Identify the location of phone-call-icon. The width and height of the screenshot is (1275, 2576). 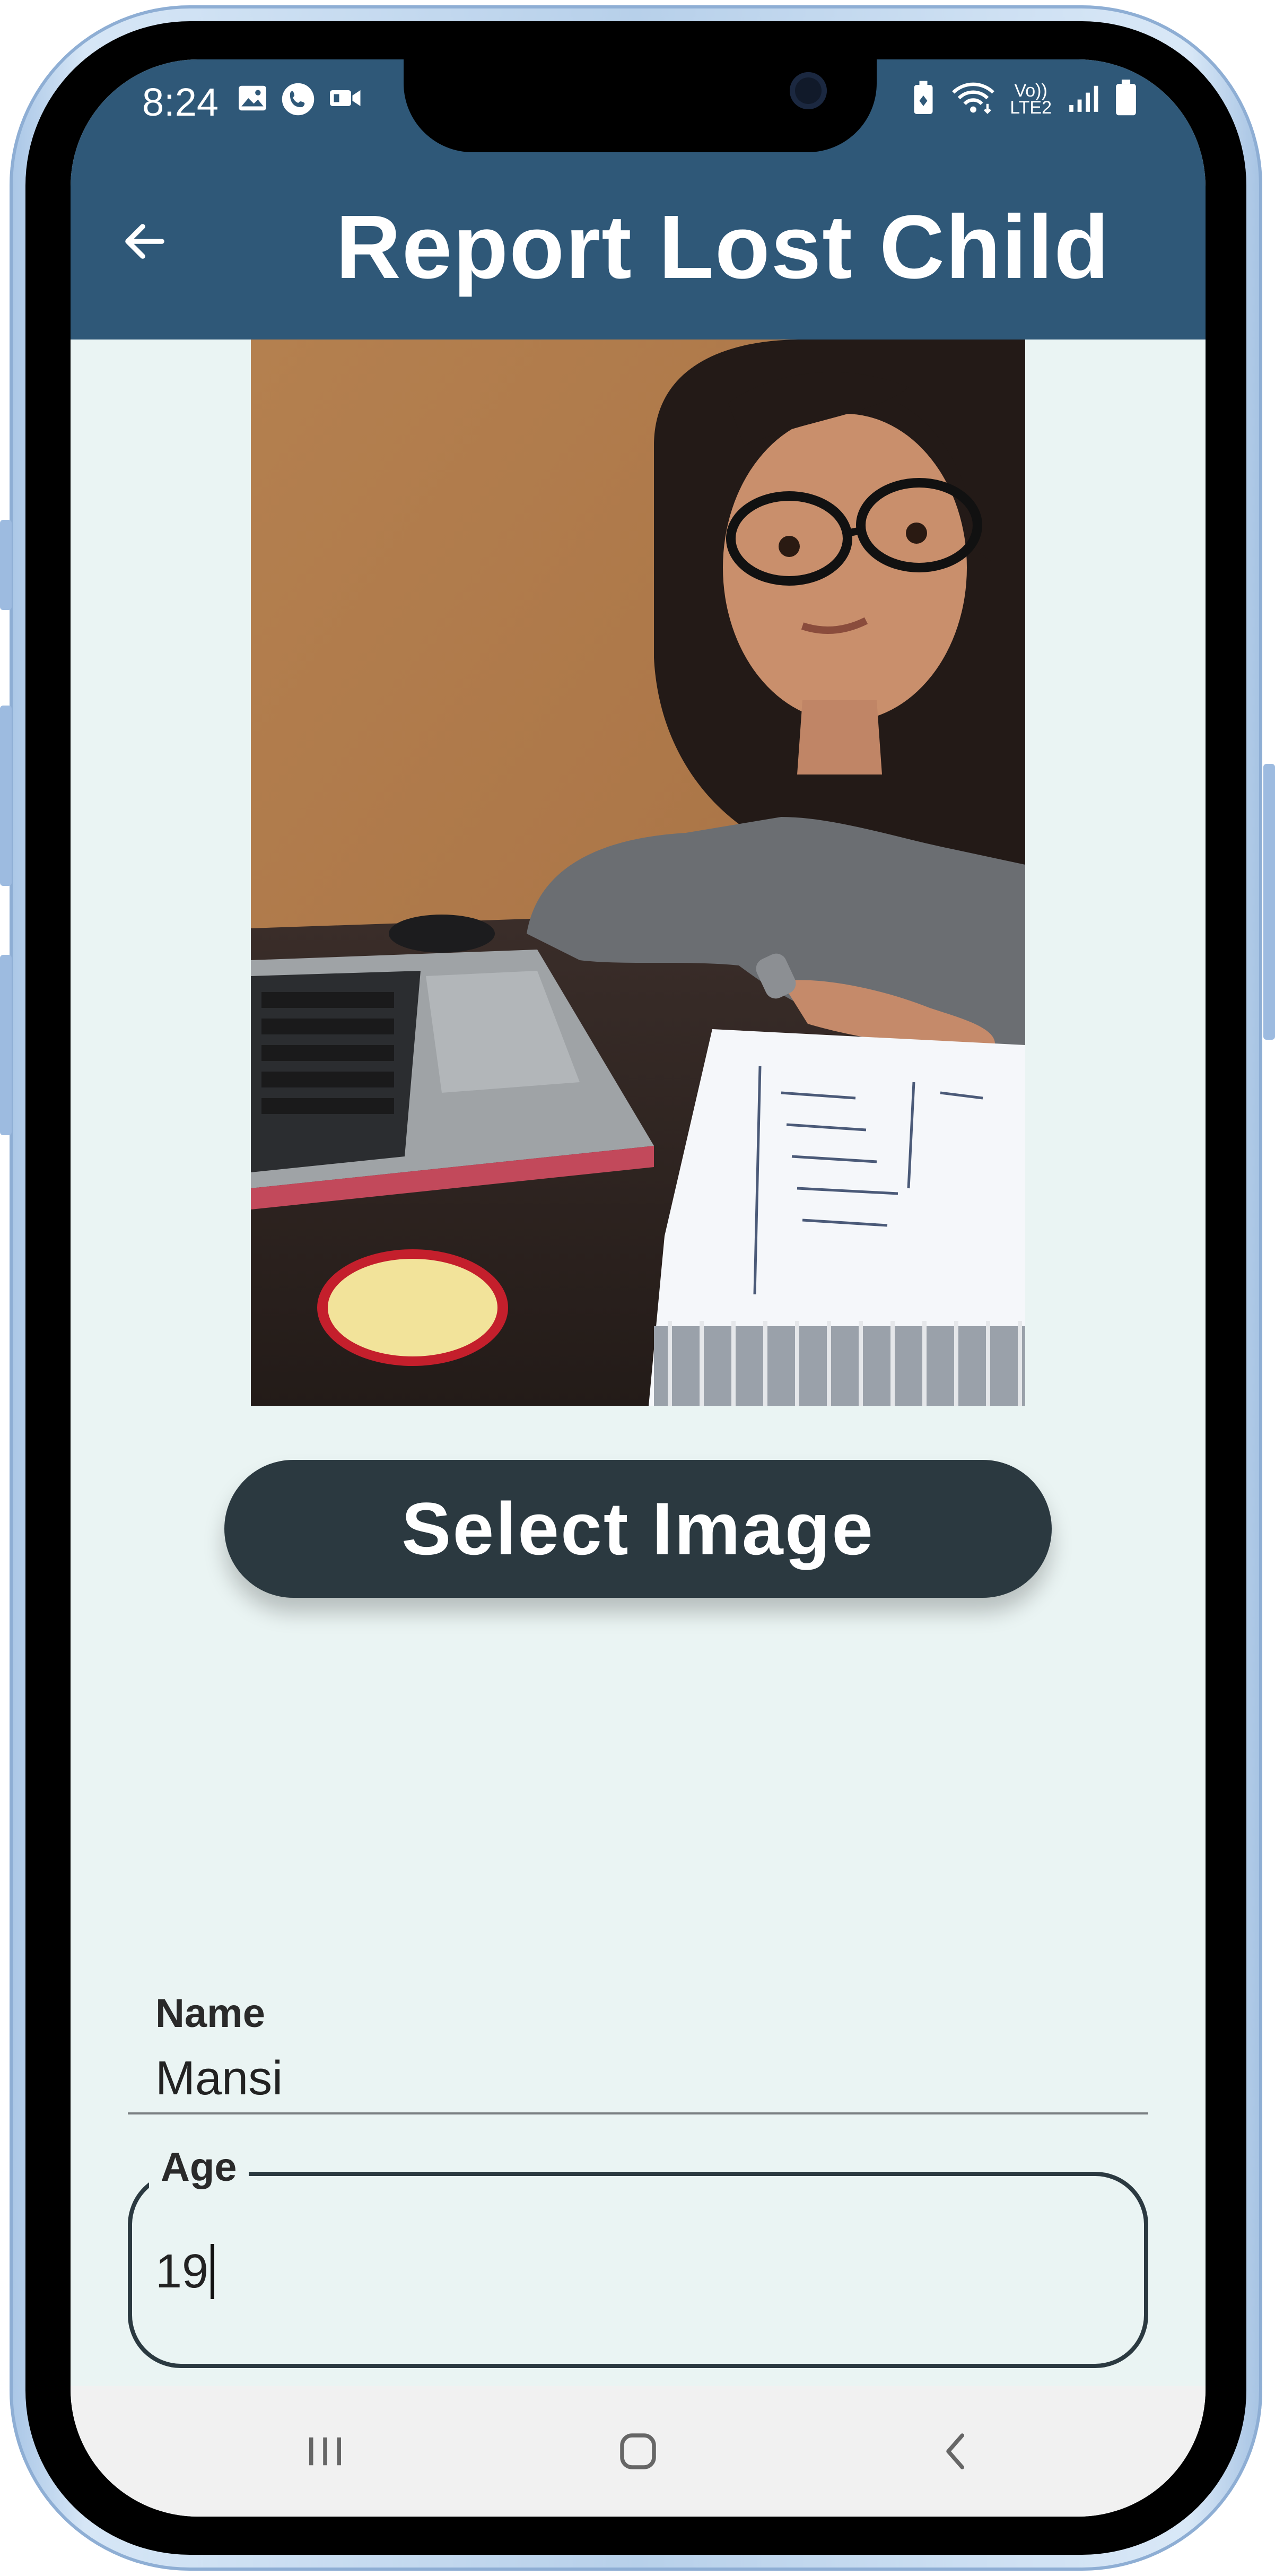
(298, 101).